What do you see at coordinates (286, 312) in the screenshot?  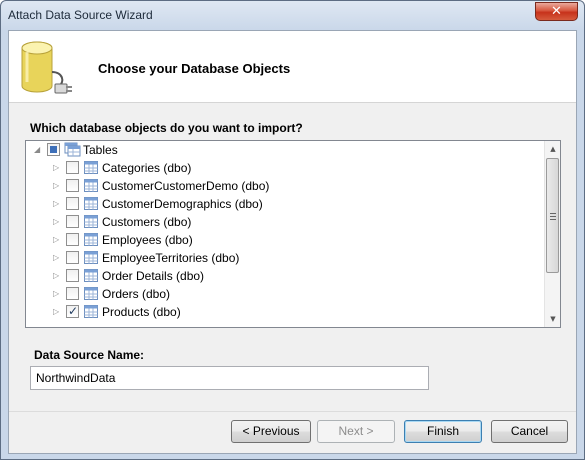 I see `tree-node-table: ▷ Products (dbo)` at bounding box center [286, 312].